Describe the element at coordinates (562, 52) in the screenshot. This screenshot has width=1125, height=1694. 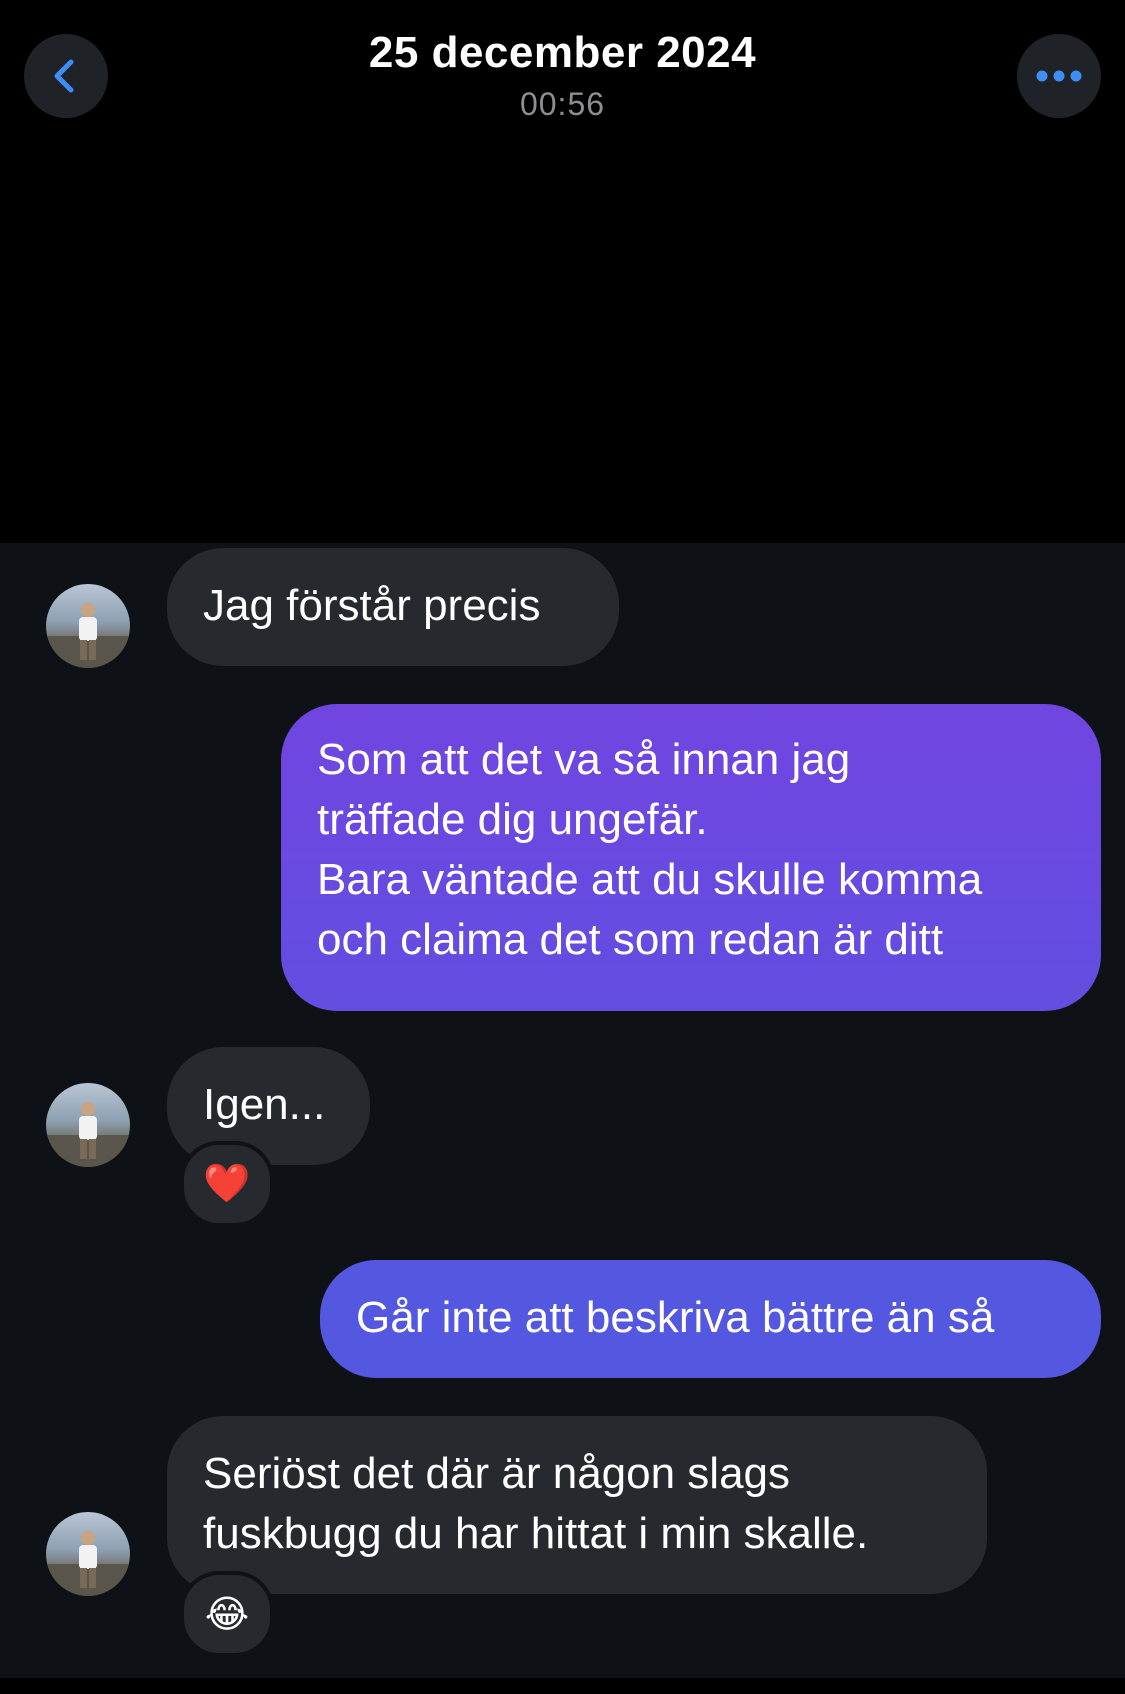
I see `conversation-date: 25 december 2024` at that location.